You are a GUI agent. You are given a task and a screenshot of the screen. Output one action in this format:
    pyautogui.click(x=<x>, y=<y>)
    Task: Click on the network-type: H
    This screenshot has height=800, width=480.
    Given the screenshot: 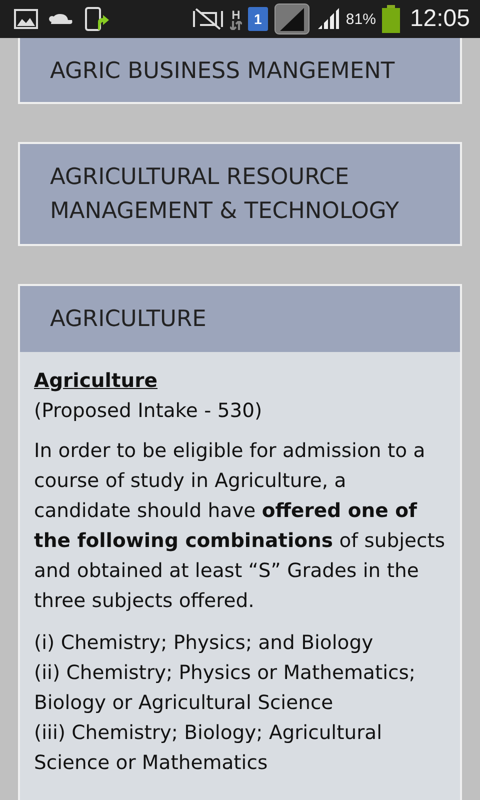 What is the action you would take?
    pyautogui.click(x=236, y=19)
    